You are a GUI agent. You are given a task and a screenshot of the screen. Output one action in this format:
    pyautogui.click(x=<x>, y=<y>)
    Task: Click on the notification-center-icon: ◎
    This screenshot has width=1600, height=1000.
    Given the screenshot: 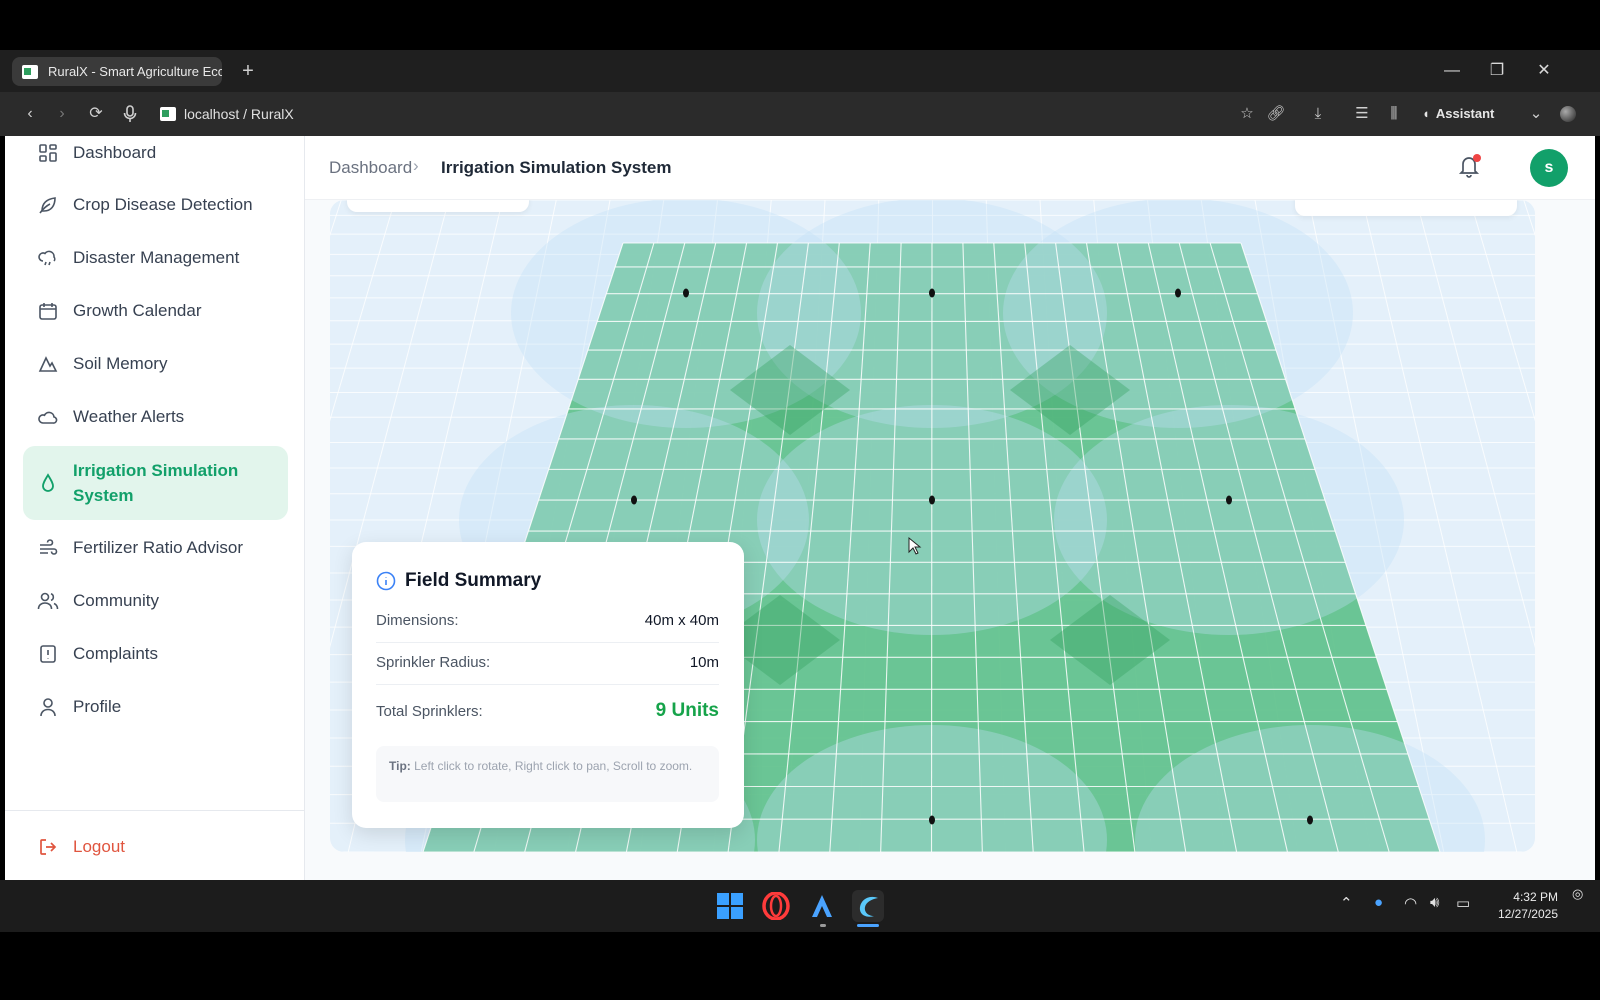 What is the action you would take?
    pyautogui.click(x=1577, y=894)
    